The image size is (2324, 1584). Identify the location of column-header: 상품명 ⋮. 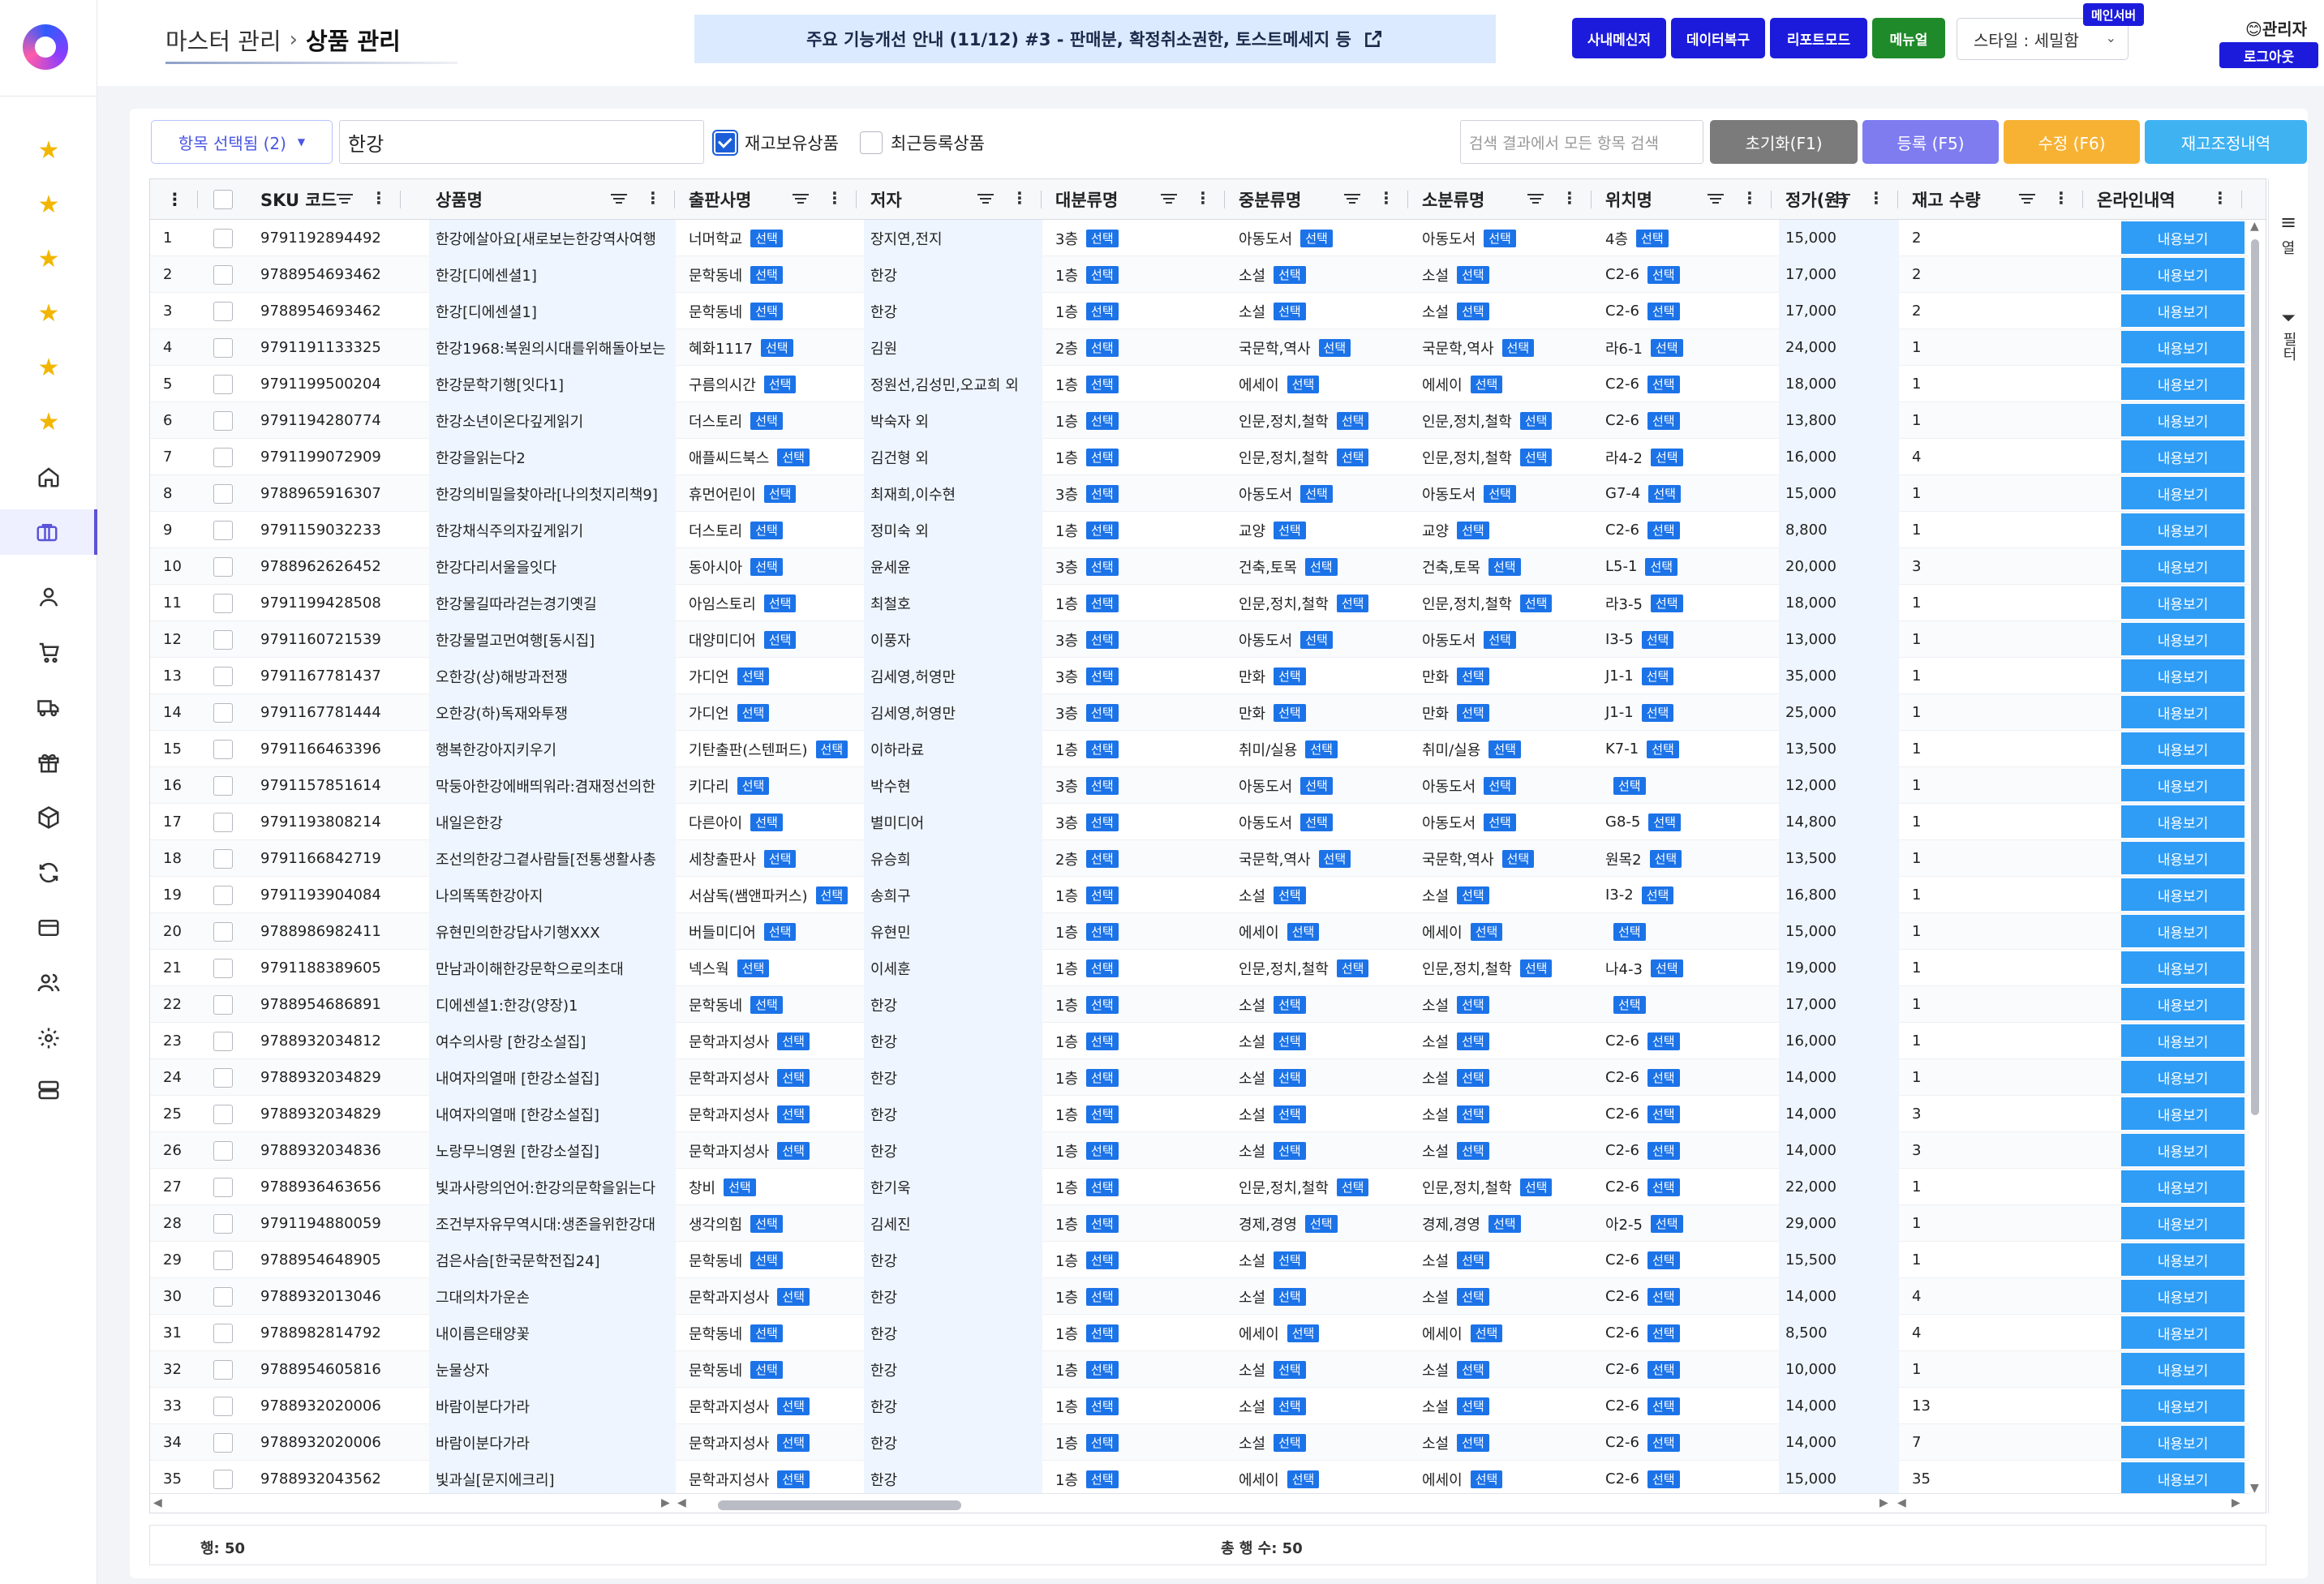
(549, 199).